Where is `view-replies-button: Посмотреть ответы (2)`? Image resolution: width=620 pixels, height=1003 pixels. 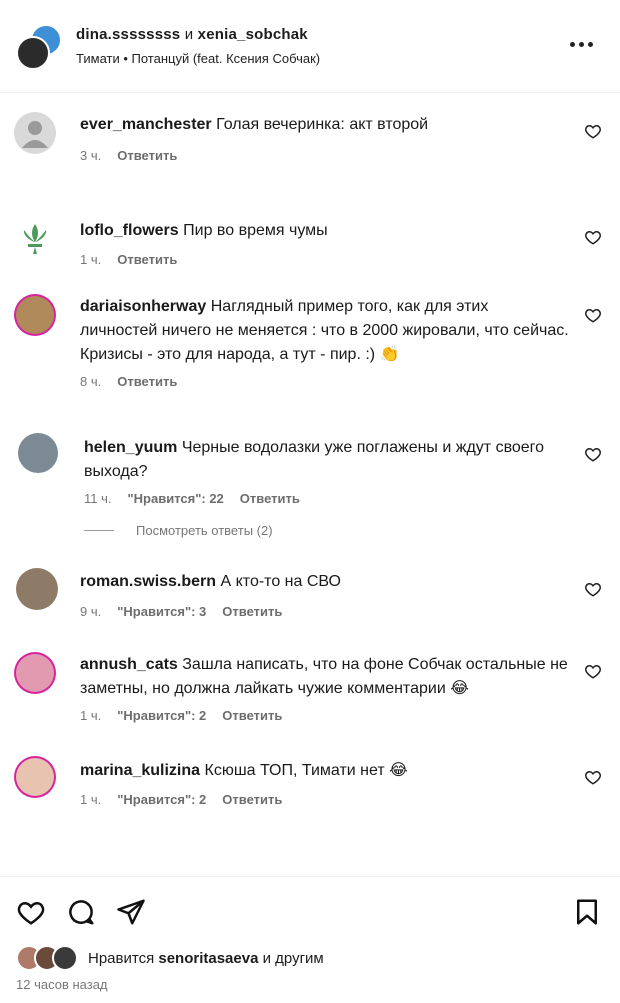 view-replies-button: Посмотреть ответы (2) is located at coordinates (178, 530).